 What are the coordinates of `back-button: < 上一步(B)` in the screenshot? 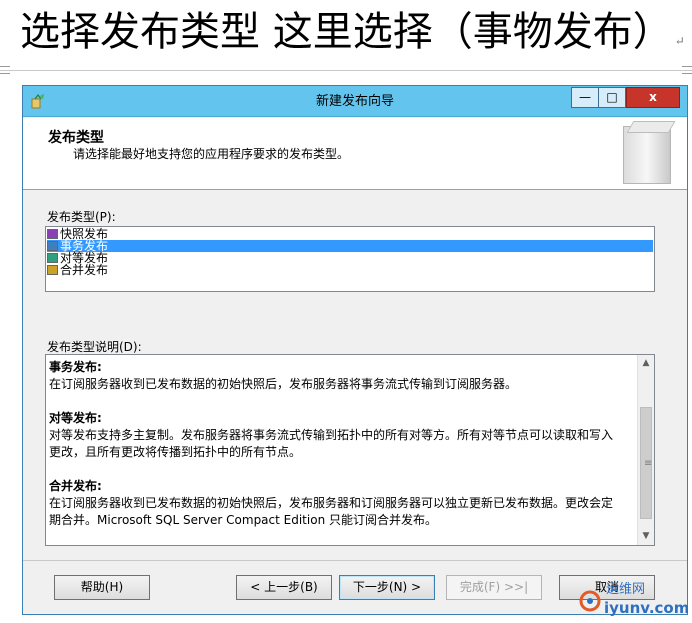 It's located at (284, 587).